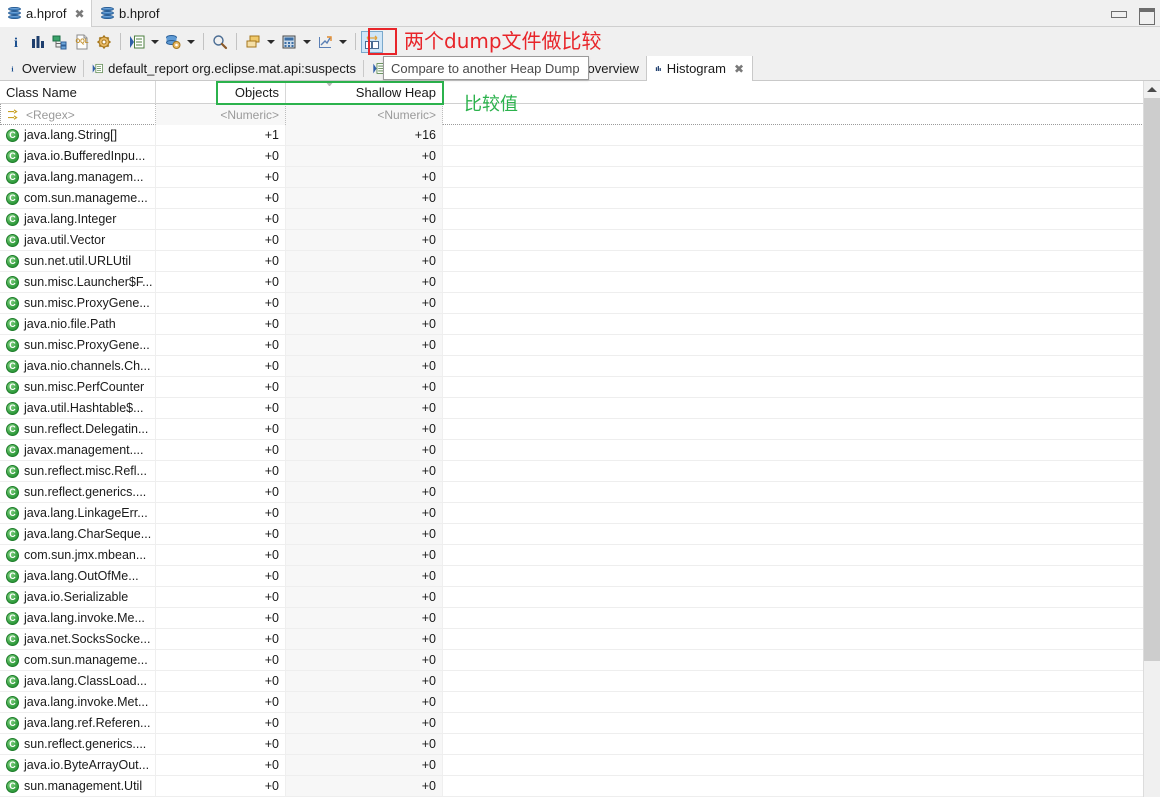 The width and height of the screenshot is (1160, 797). What do you see at coordinates (580, 723) in the screenshot?
I see `table-row: Cjava.lang.ref.Referen... +0 +0` at bounding box center [580, 723].